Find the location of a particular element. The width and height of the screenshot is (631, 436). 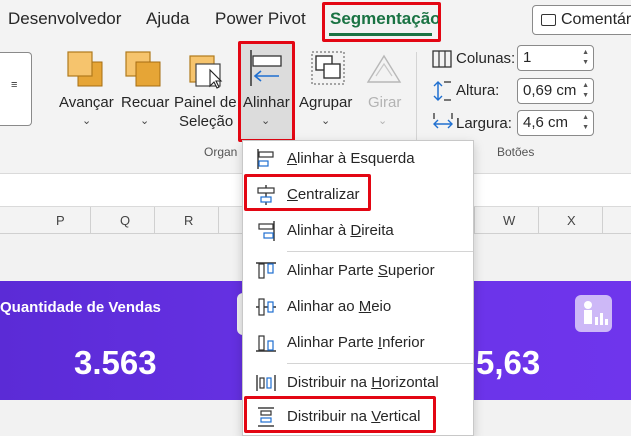

painel-line1: Painel de is located at coordinates (205, 102).